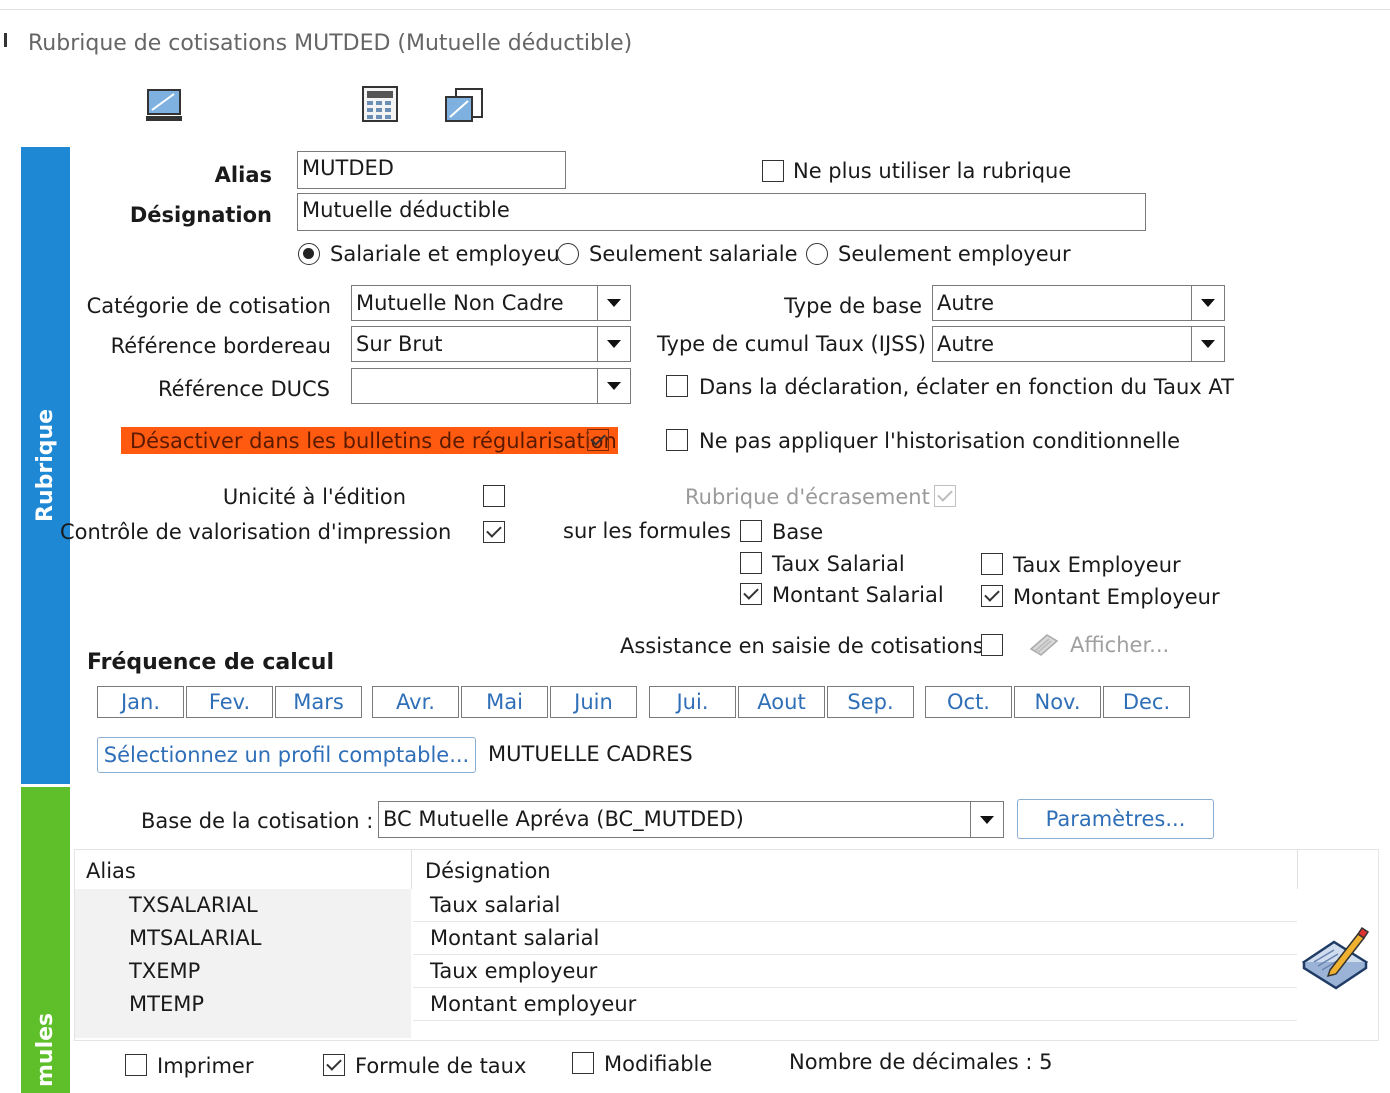 Image resolution: width=1390 pixels, height=1093 pixels. I want to click on monitor-icon, so click(165, 108).